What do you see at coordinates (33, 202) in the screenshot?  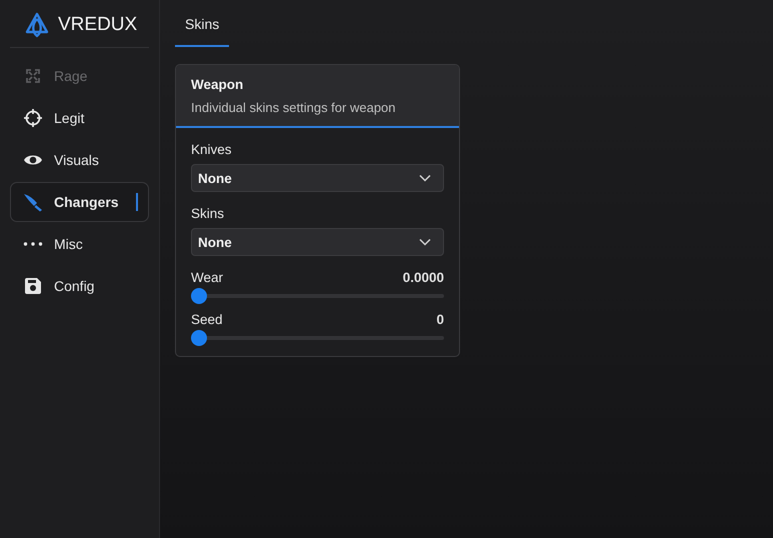 I see `knife-icon` at bounding box center [33, 202].